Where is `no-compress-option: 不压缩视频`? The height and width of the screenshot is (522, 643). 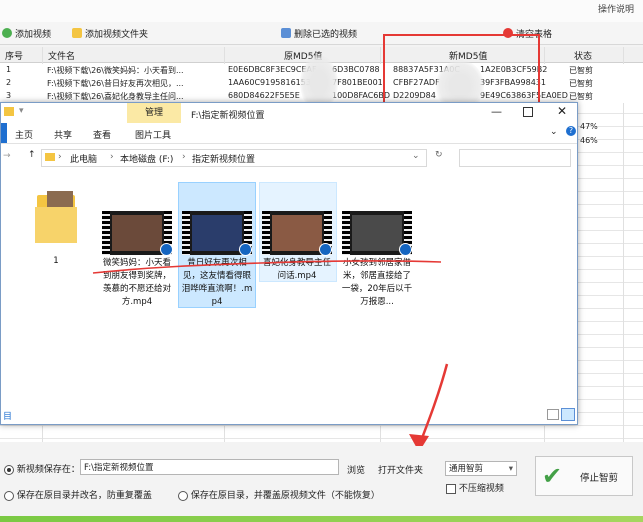
no-compress-option: 不压缩视频 is located at coordinates (475, 487).